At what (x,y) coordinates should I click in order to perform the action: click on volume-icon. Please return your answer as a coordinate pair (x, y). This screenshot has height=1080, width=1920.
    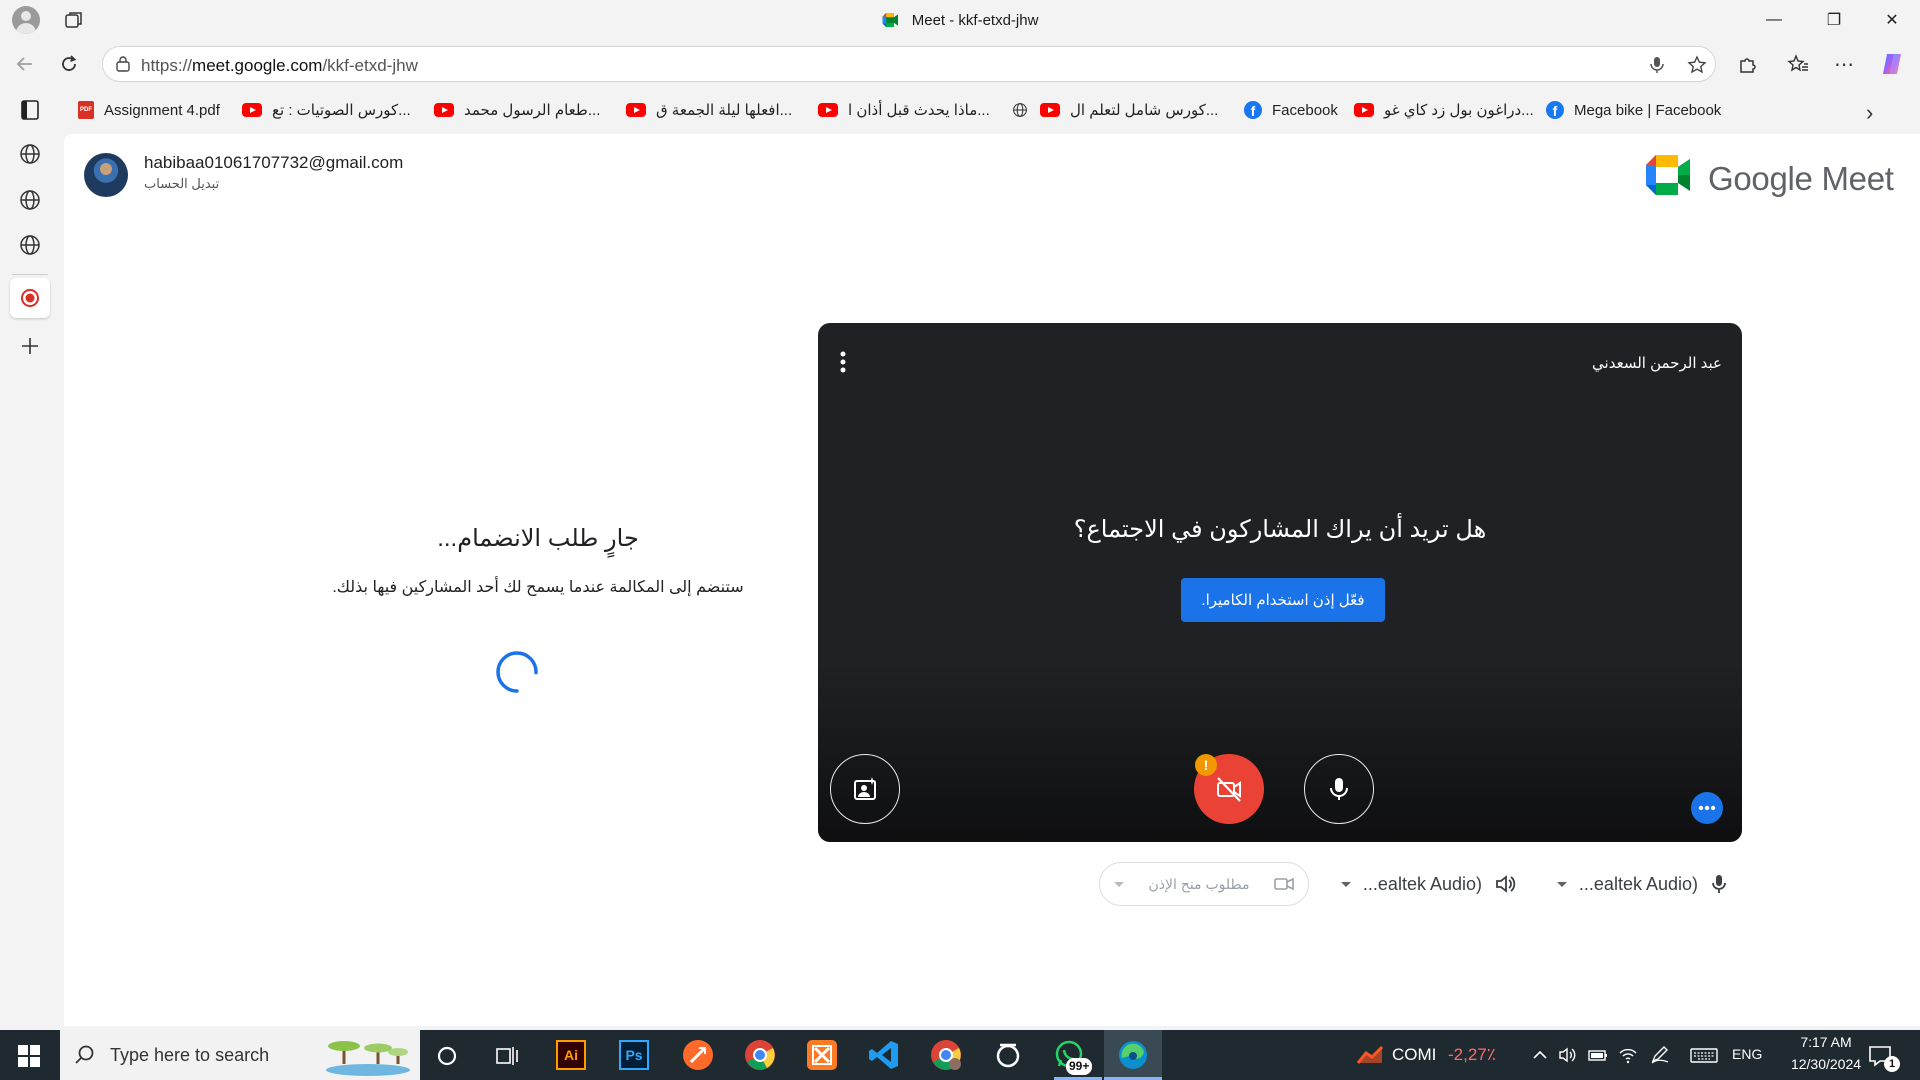
    Looking at the image, I should click on (1568, 1055).